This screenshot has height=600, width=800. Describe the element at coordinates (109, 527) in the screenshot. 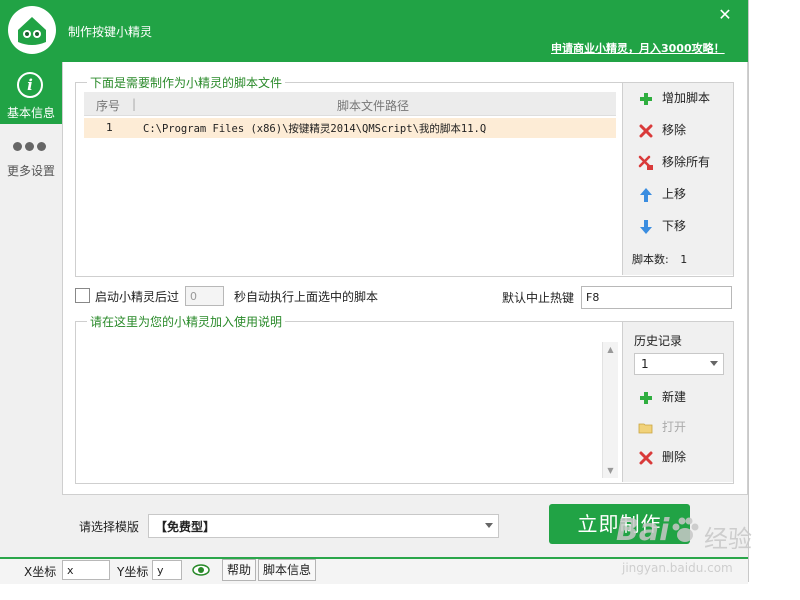

I see `template-label: 请选择模版` at that location.